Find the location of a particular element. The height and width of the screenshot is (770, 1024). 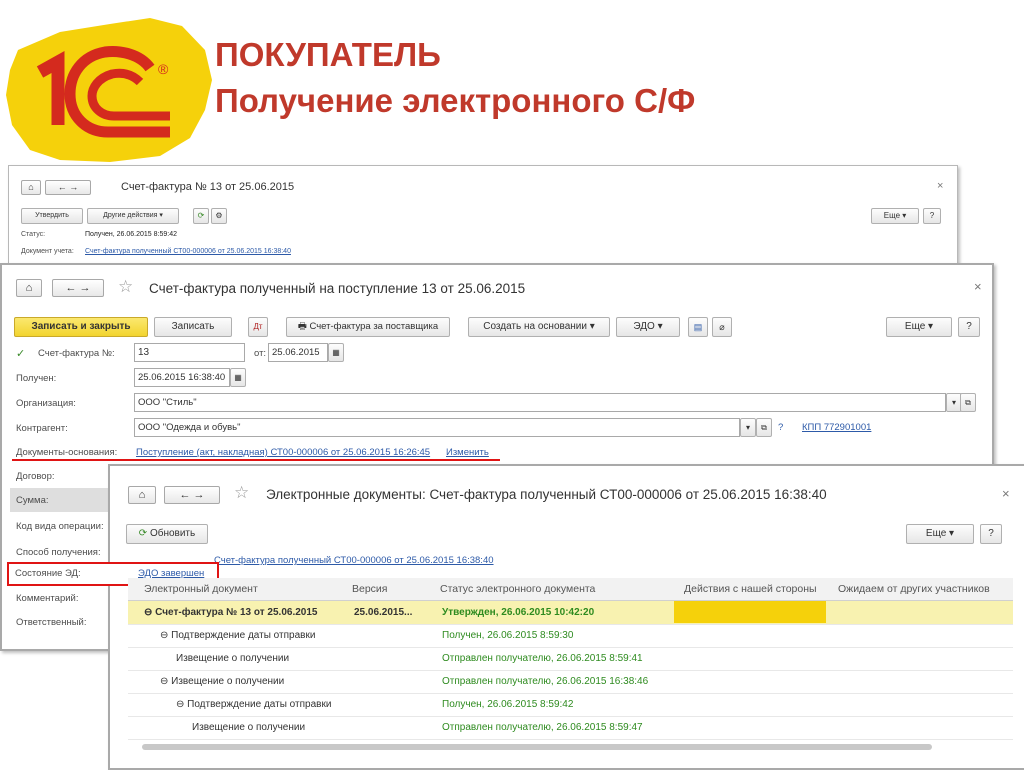

date-from-label: от: is located at coordinates (260, 353).